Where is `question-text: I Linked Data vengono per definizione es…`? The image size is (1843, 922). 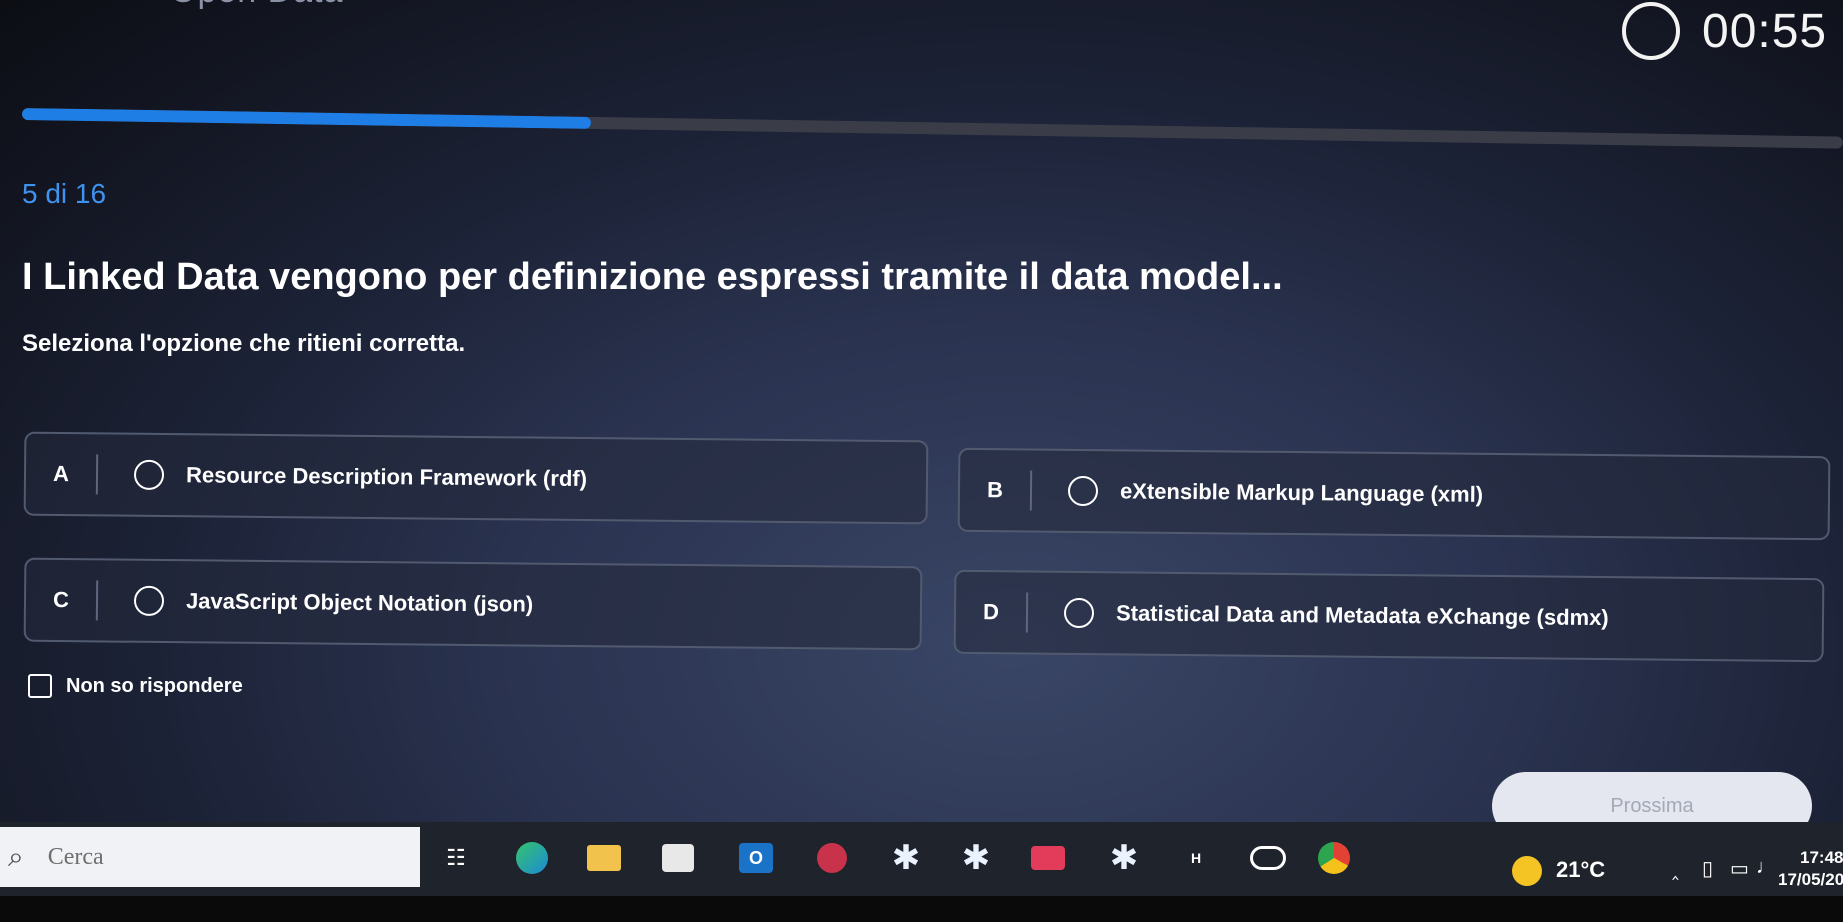
question-text: I Linked Data vengono per definizione es… is located at coordinates (652, 277).